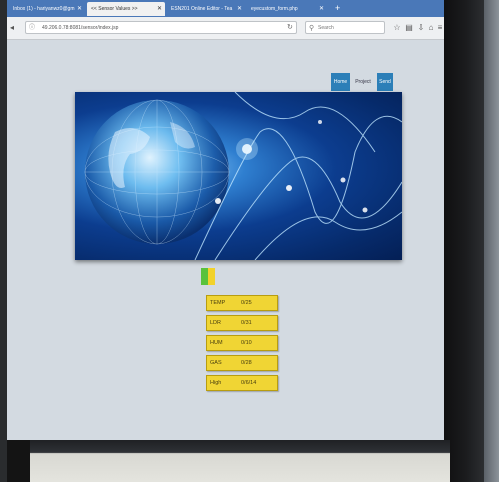  What do you see at coordinates (345, 27) in the screenshot?
I see `search-input: ⚲ Search` at bounding box center [345, 27].